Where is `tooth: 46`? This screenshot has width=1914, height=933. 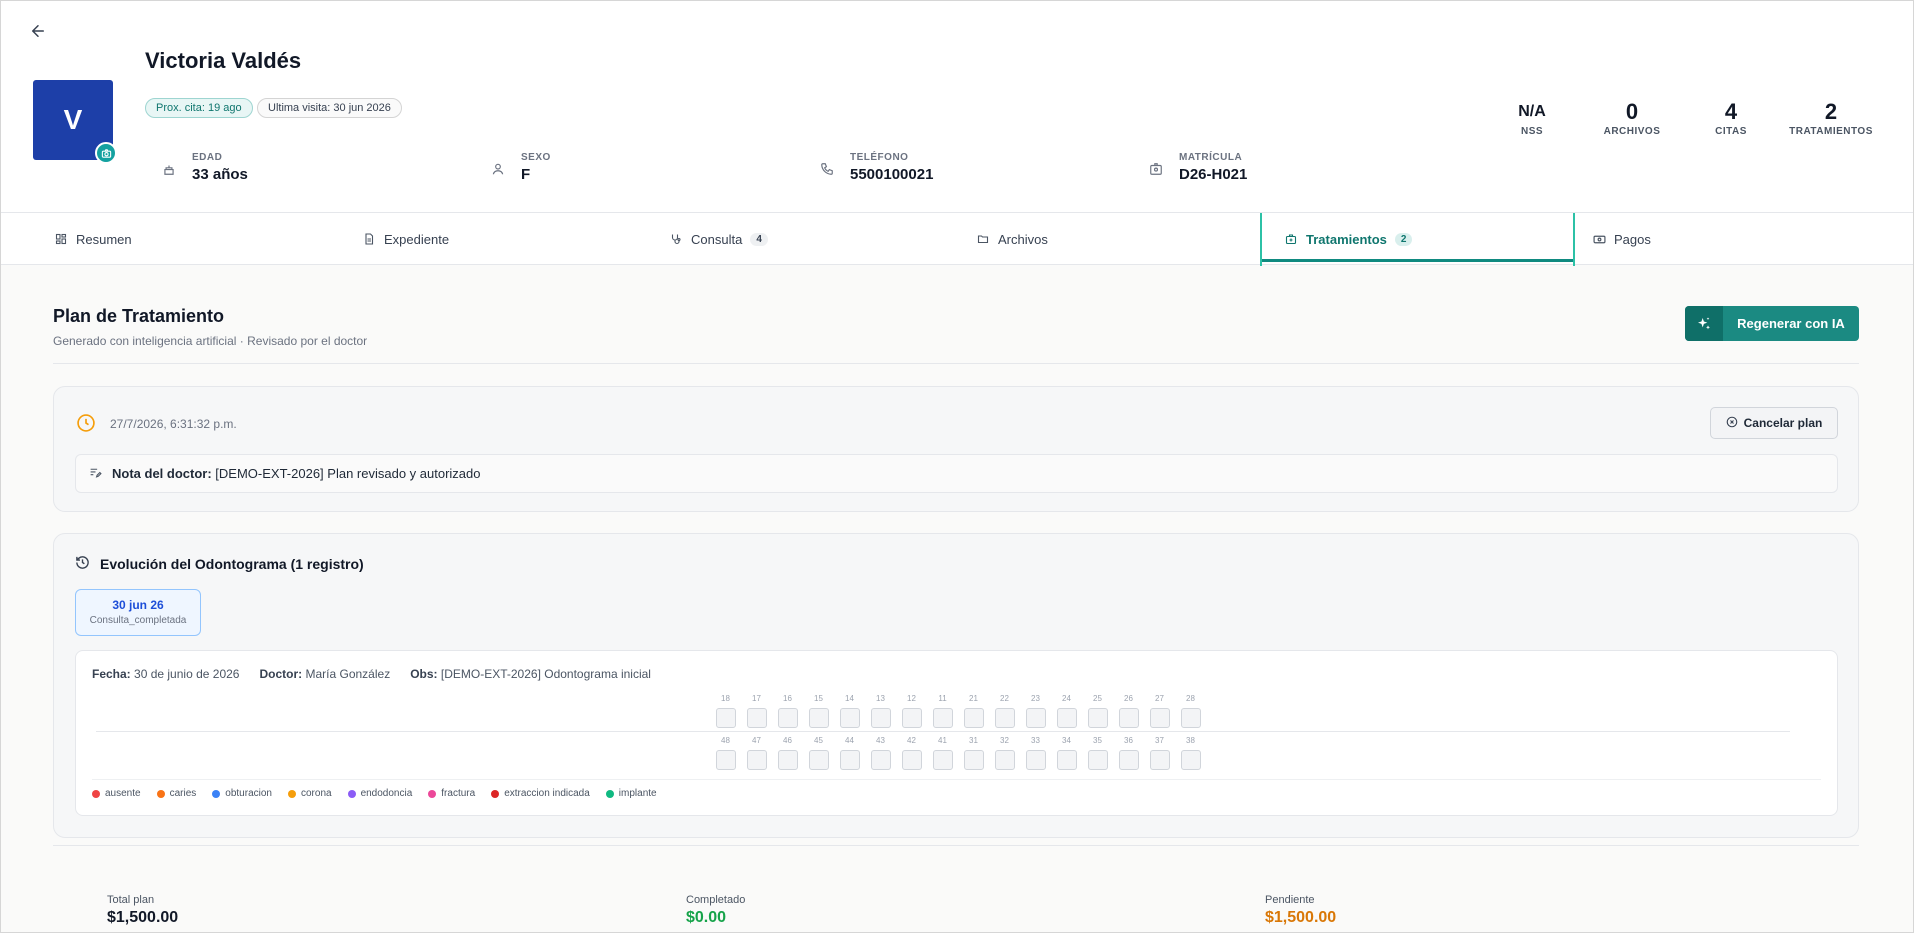
tooth: 46 is located at coordinates (787, 753).